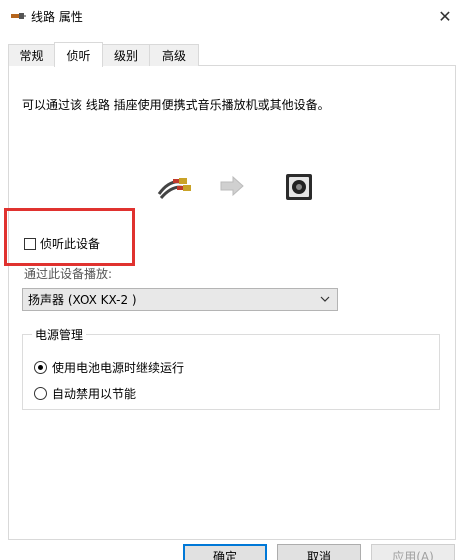  Describe the element at coordinates (30, 243) in the screenshot. I see `listen-checkbox` at that location.